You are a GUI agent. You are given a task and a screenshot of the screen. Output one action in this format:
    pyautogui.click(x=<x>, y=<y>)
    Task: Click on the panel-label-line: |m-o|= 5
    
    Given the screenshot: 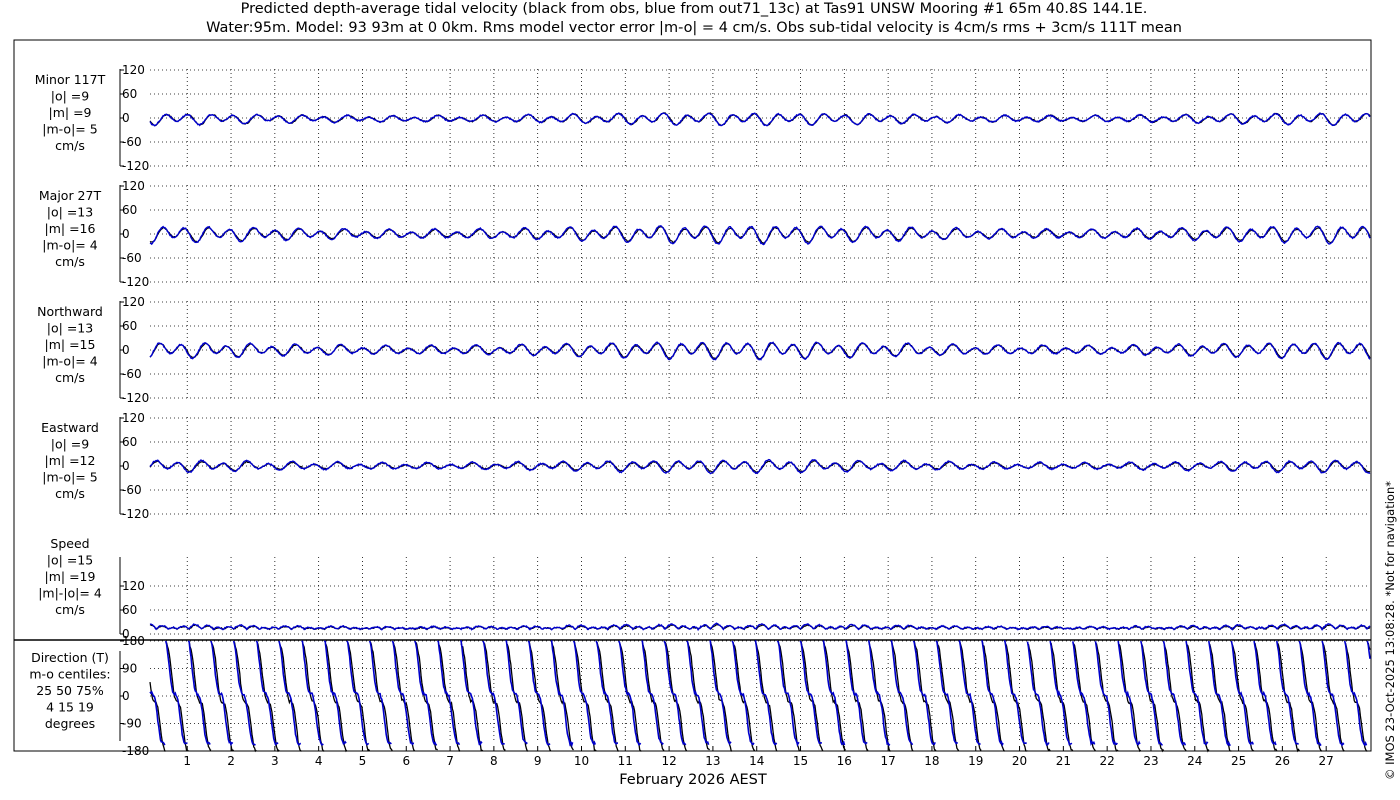 What is the action you would take?
    pyautogui.click(x=69, y=129)
    